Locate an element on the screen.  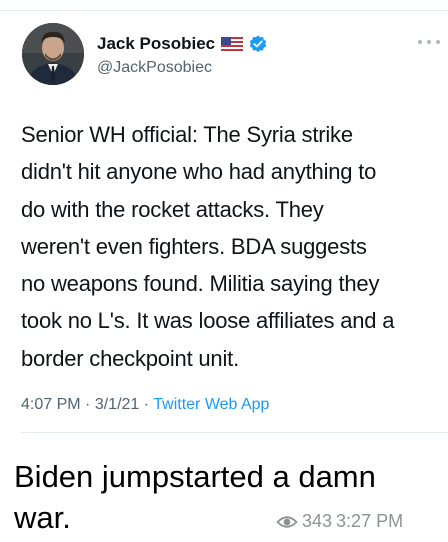
tweet-time: 4:07 PM is located at coordinates (51, 404).